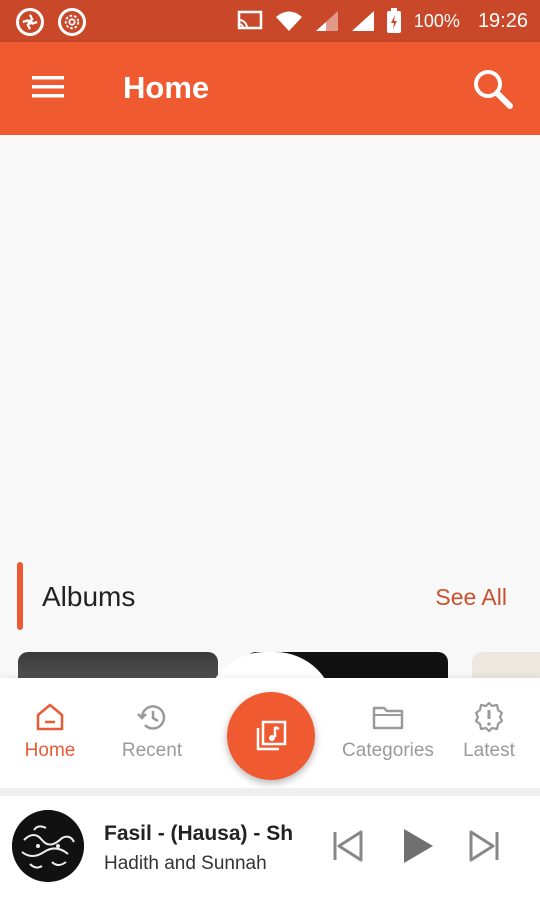 The width and height of the screenshot is (540, 900). Describe the element at coordinates (502, 20) in the screenshot. I see `clock: 19:26` at that location.